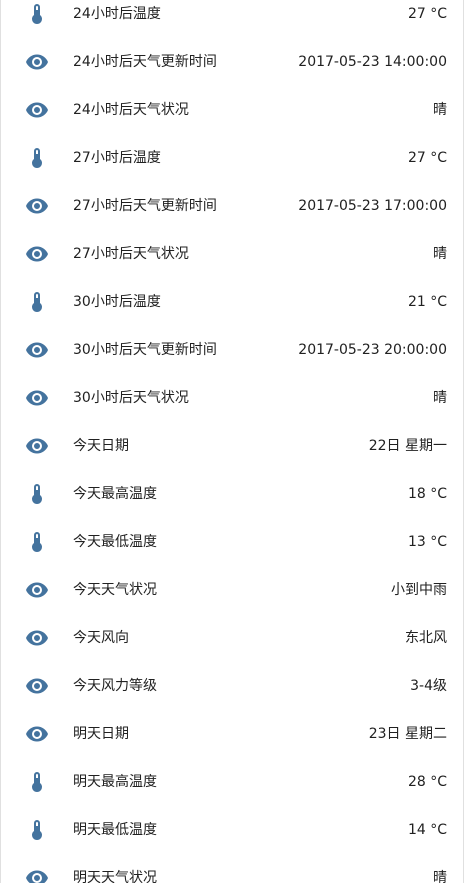 The width and height of the screenshot is (466, 883). What do you see at coordinates (232, 110) in the screenshot?
I see `entity-row: 24小时后天气状况 晴` at bounding box center [232, 110].